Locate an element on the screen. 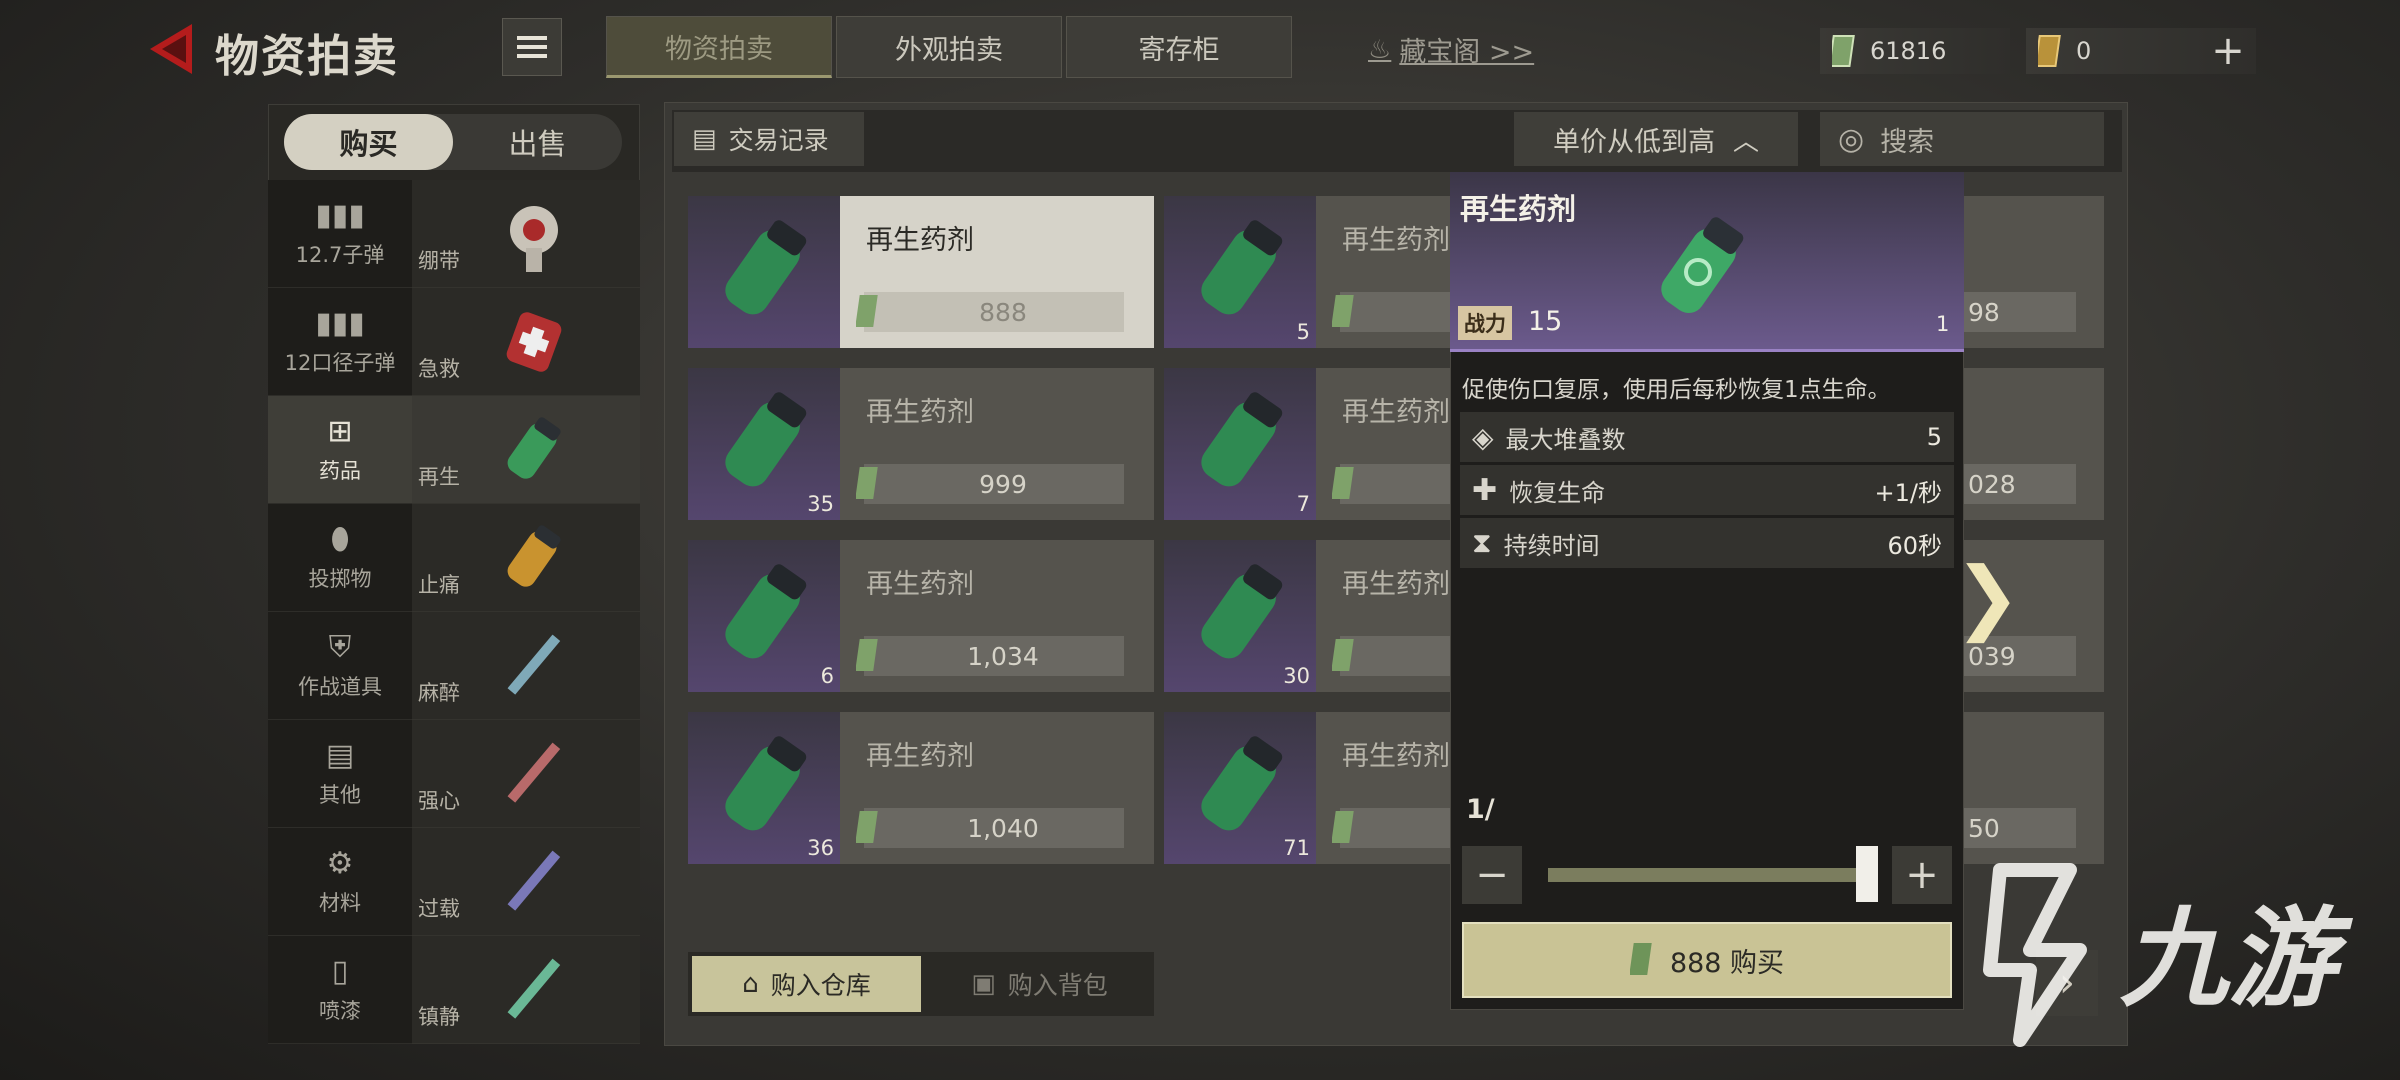 This screenshot has width=2400, height=1080. menu-button is located at coordinates (532, 47).